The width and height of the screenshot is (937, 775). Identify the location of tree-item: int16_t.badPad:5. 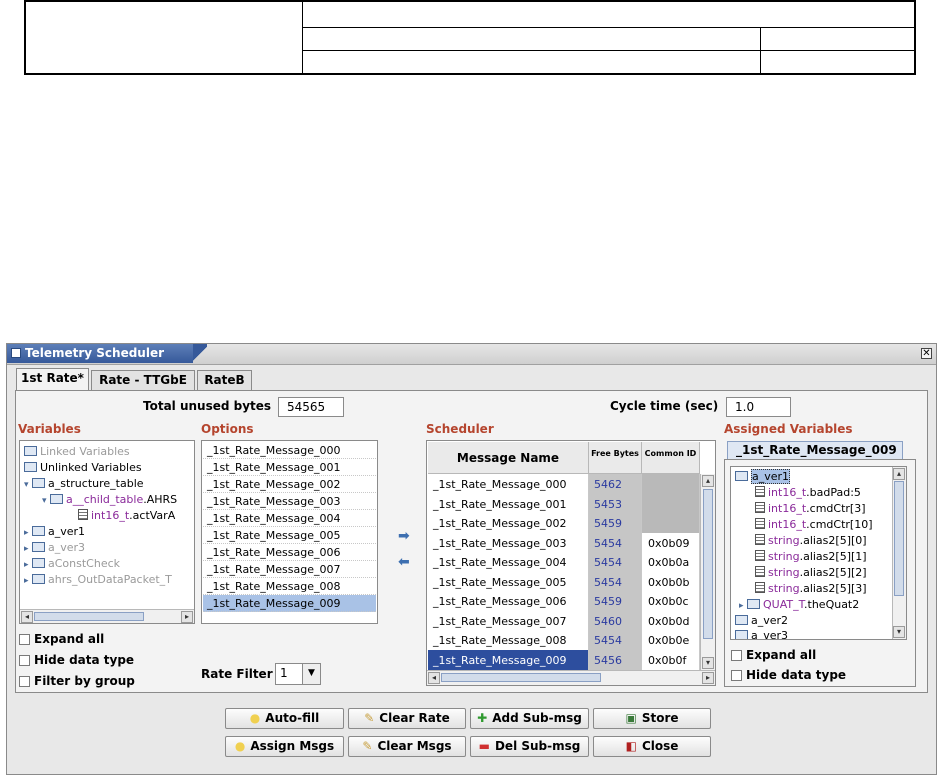
(808, 493).